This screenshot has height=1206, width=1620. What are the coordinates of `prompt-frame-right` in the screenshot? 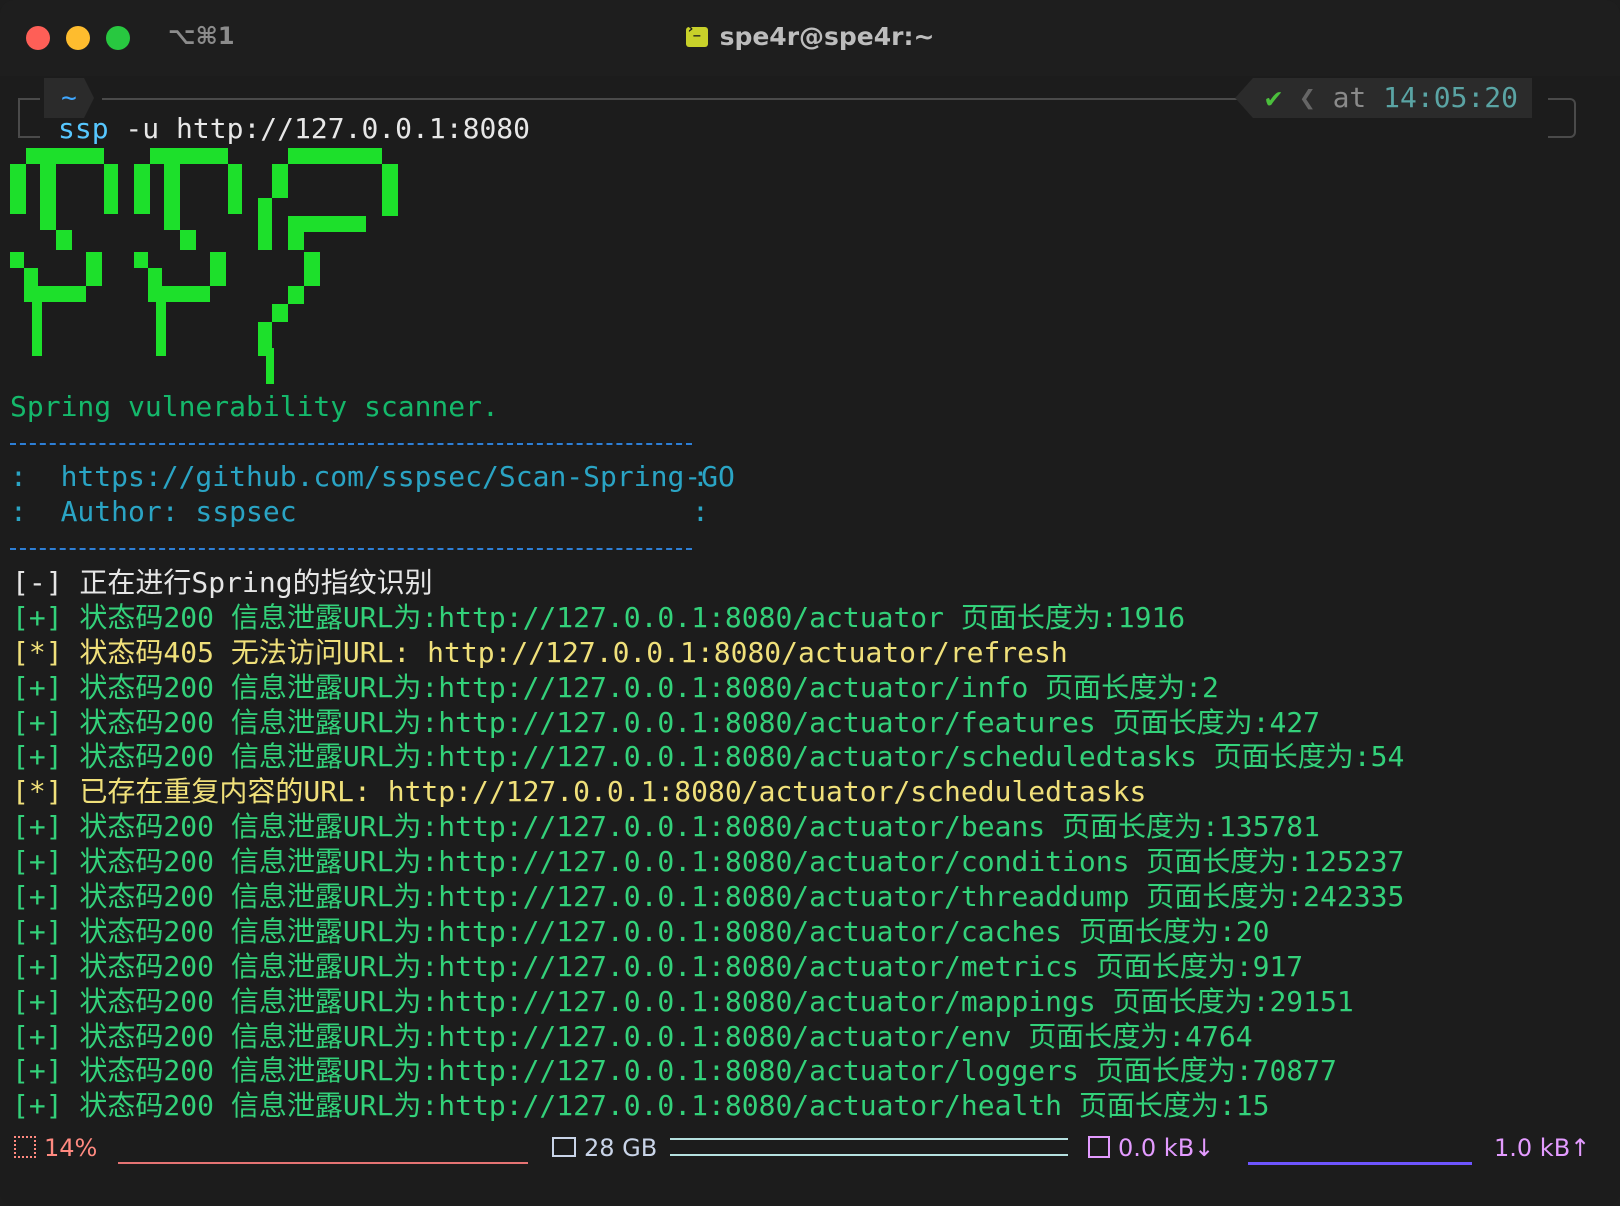 It's located at (1562, 118).